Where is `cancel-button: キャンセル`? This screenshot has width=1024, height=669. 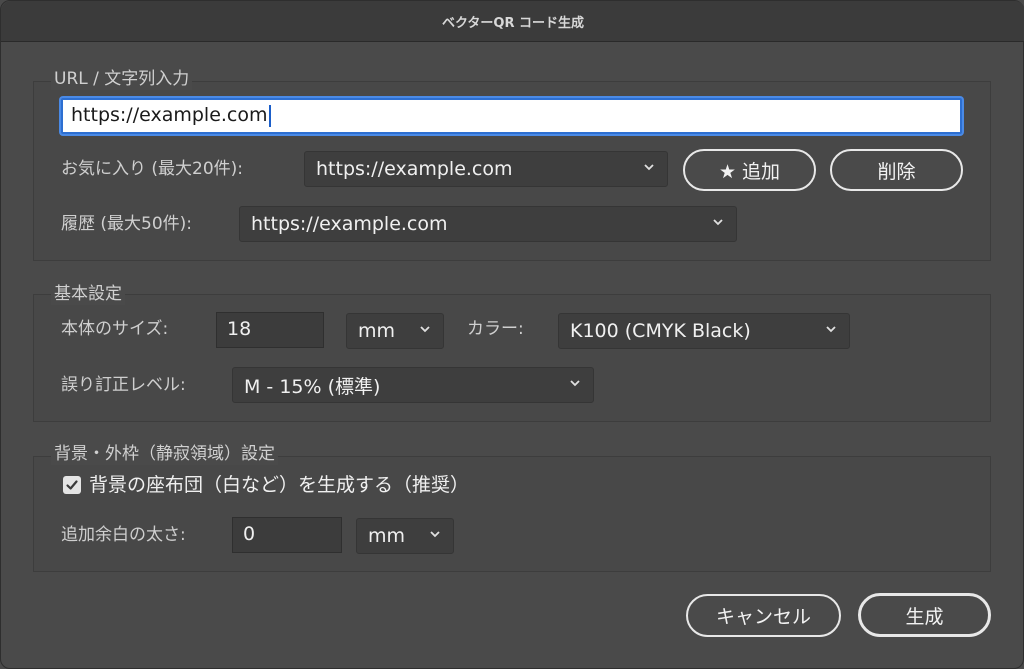
cancel-button: キャンセル is located at coordinates (763, 615).